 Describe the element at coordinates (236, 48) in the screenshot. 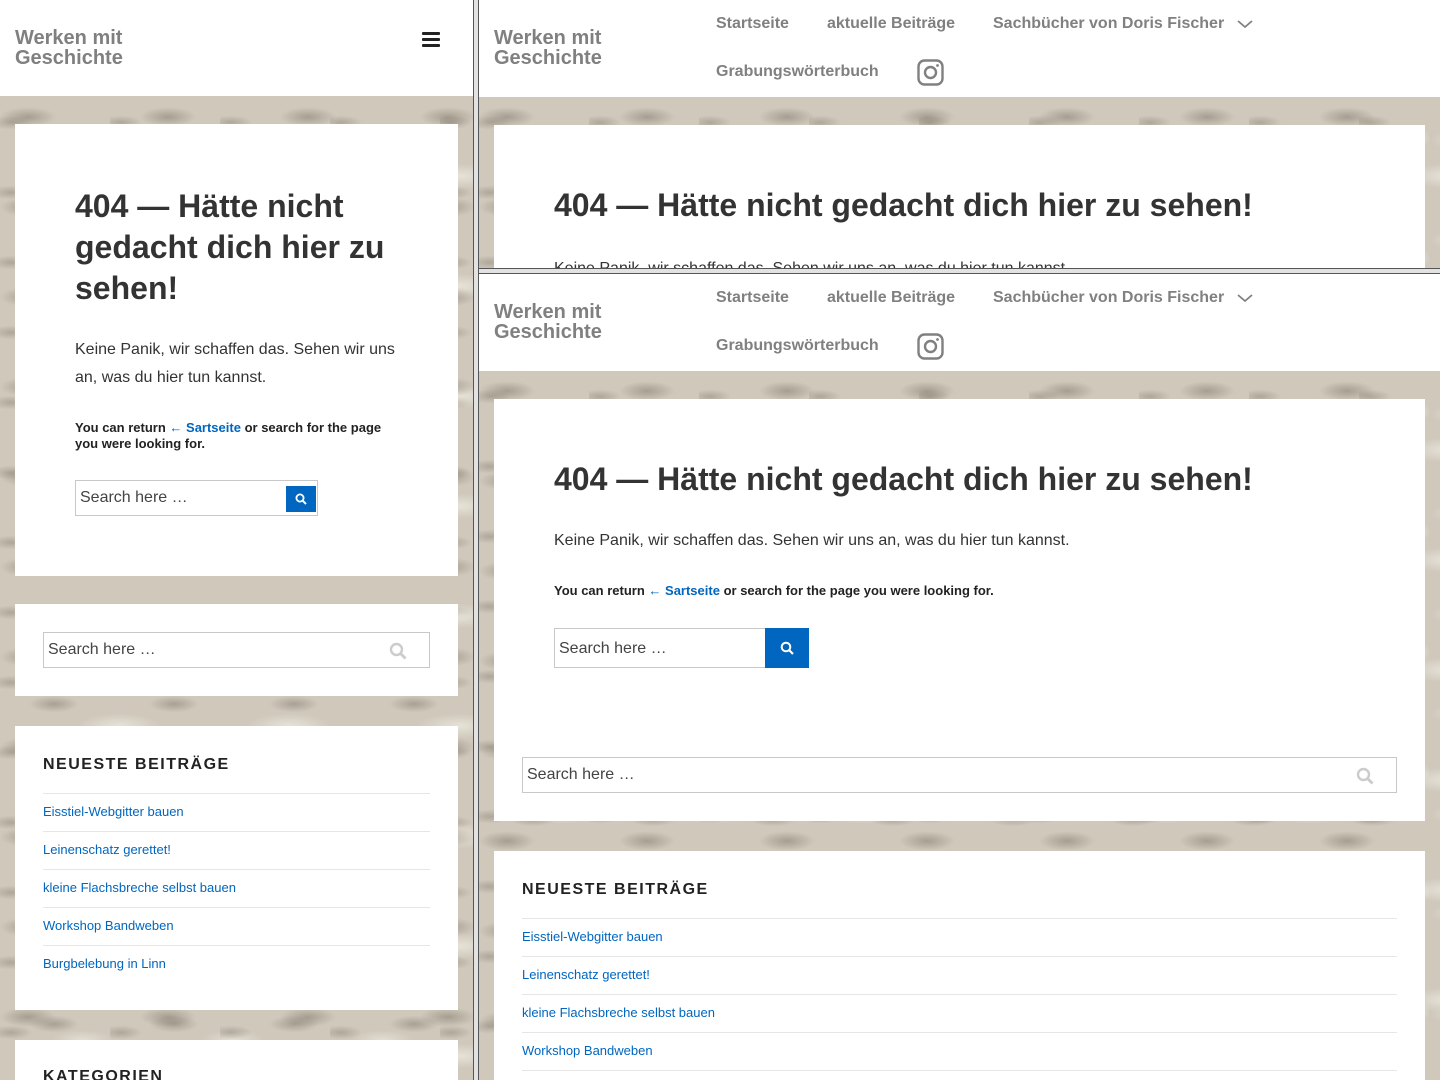

I see `site-header: Werken mit Geschichte` at that location.